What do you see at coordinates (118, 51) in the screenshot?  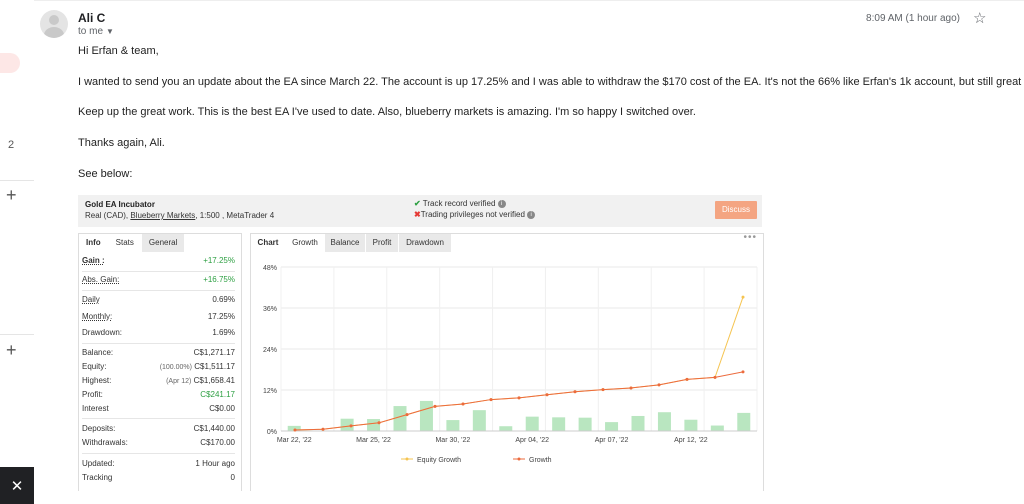 I see `email-greeting: Hi Erfan & team,` at bounding box center [118, 51].